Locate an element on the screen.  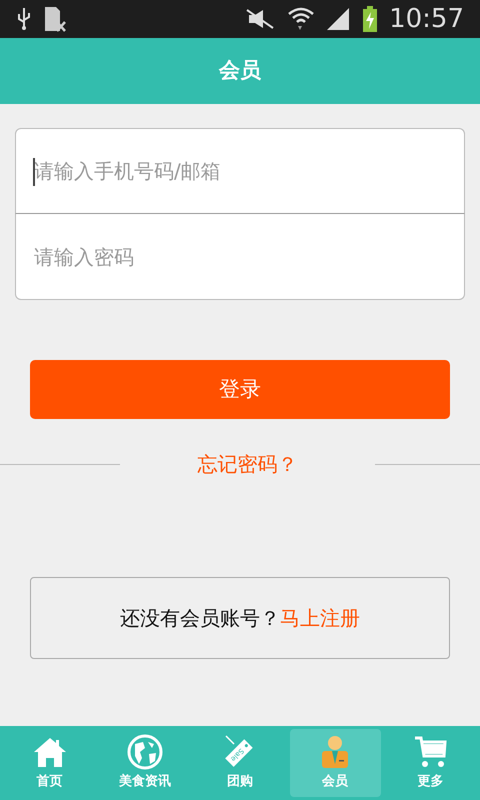
password-field: 请输入密码 is located at coordinates (240, 257).